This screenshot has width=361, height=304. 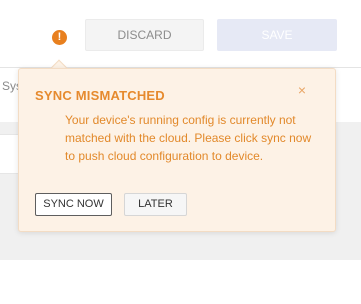 What do you see at coordinates (100, 95) in the screenshot?
I see `popover-title: SYNC MISMATCHED` at bounding box center [100, 95].